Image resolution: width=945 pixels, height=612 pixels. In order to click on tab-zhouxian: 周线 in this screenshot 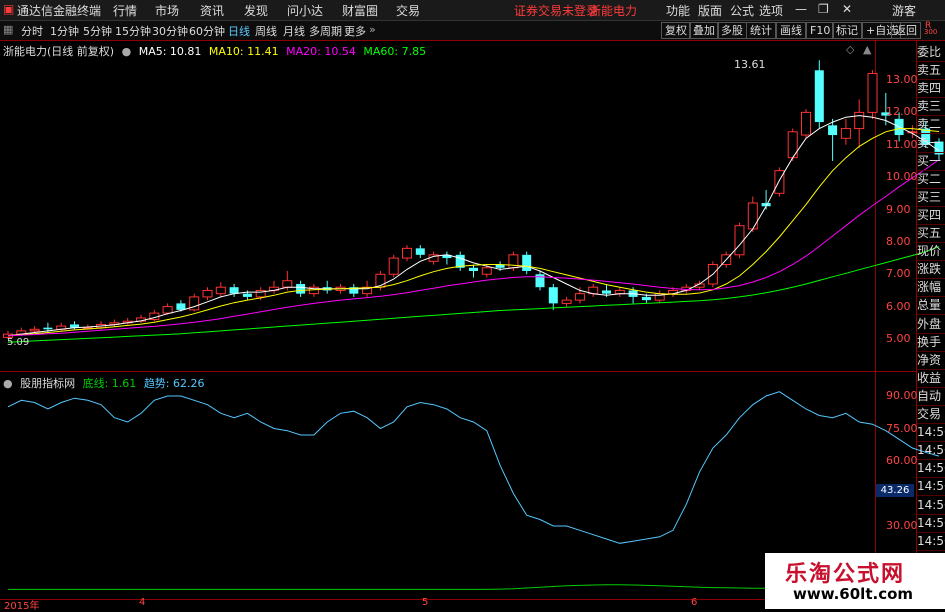, I will do `click(266, 31)`.